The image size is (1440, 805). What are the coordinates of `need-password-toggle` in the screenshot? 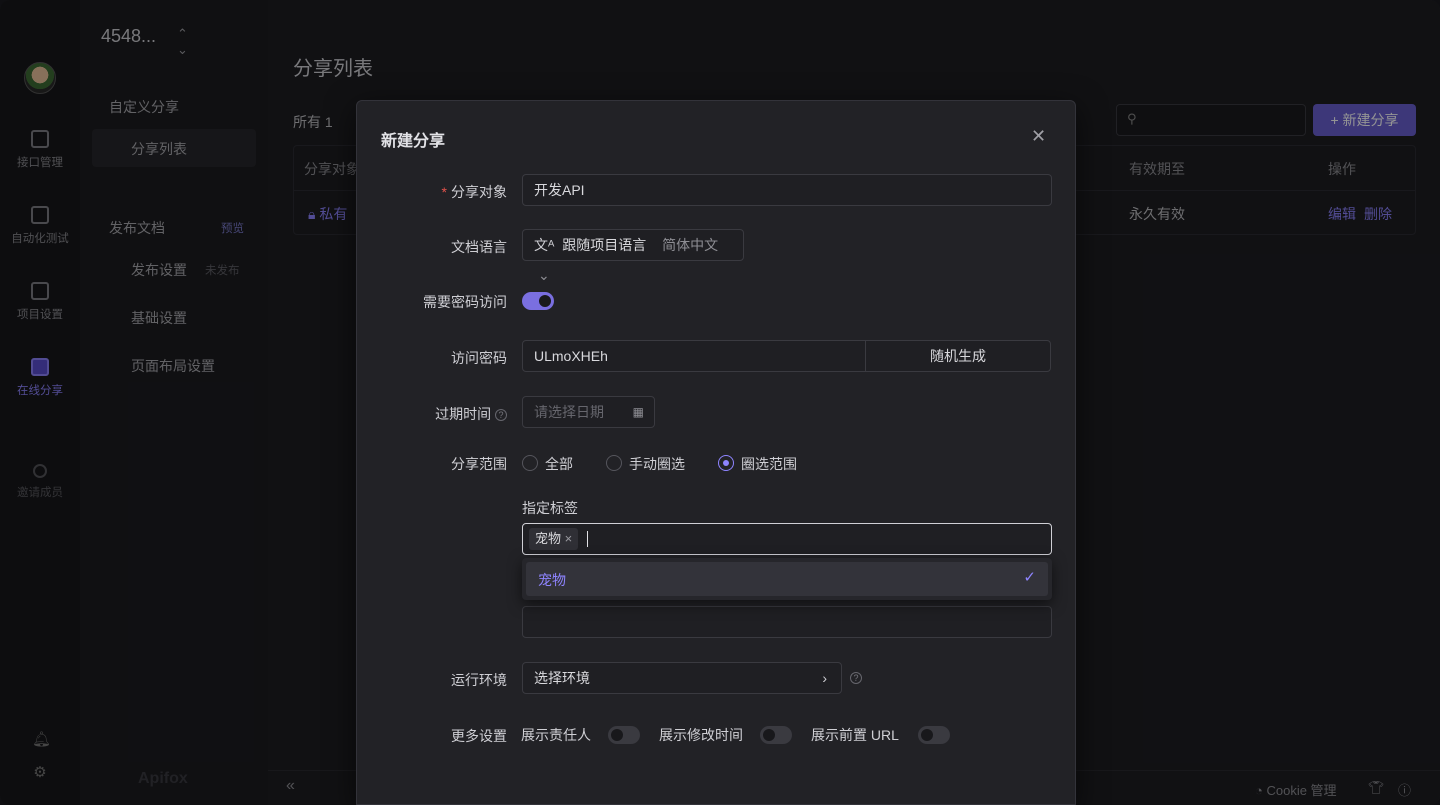 It's located at (538, 301).